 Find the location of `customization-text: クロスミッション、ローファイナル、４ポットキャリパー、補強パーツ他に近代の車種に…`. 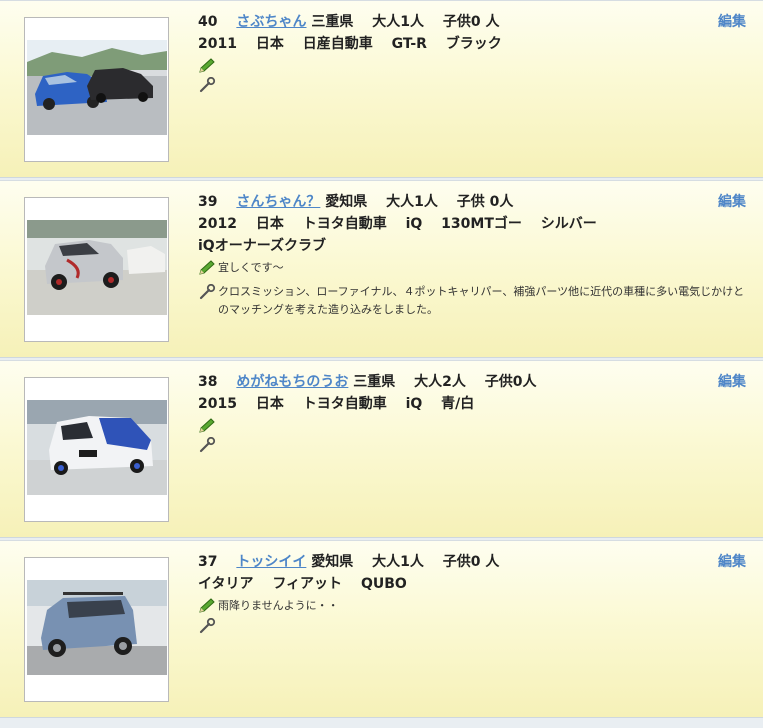

customization-text: クロスミッション、ローファイナル、４ポットキャリパー、補強パーツ他に近代の車種に… is located at coordinates (481, 300).